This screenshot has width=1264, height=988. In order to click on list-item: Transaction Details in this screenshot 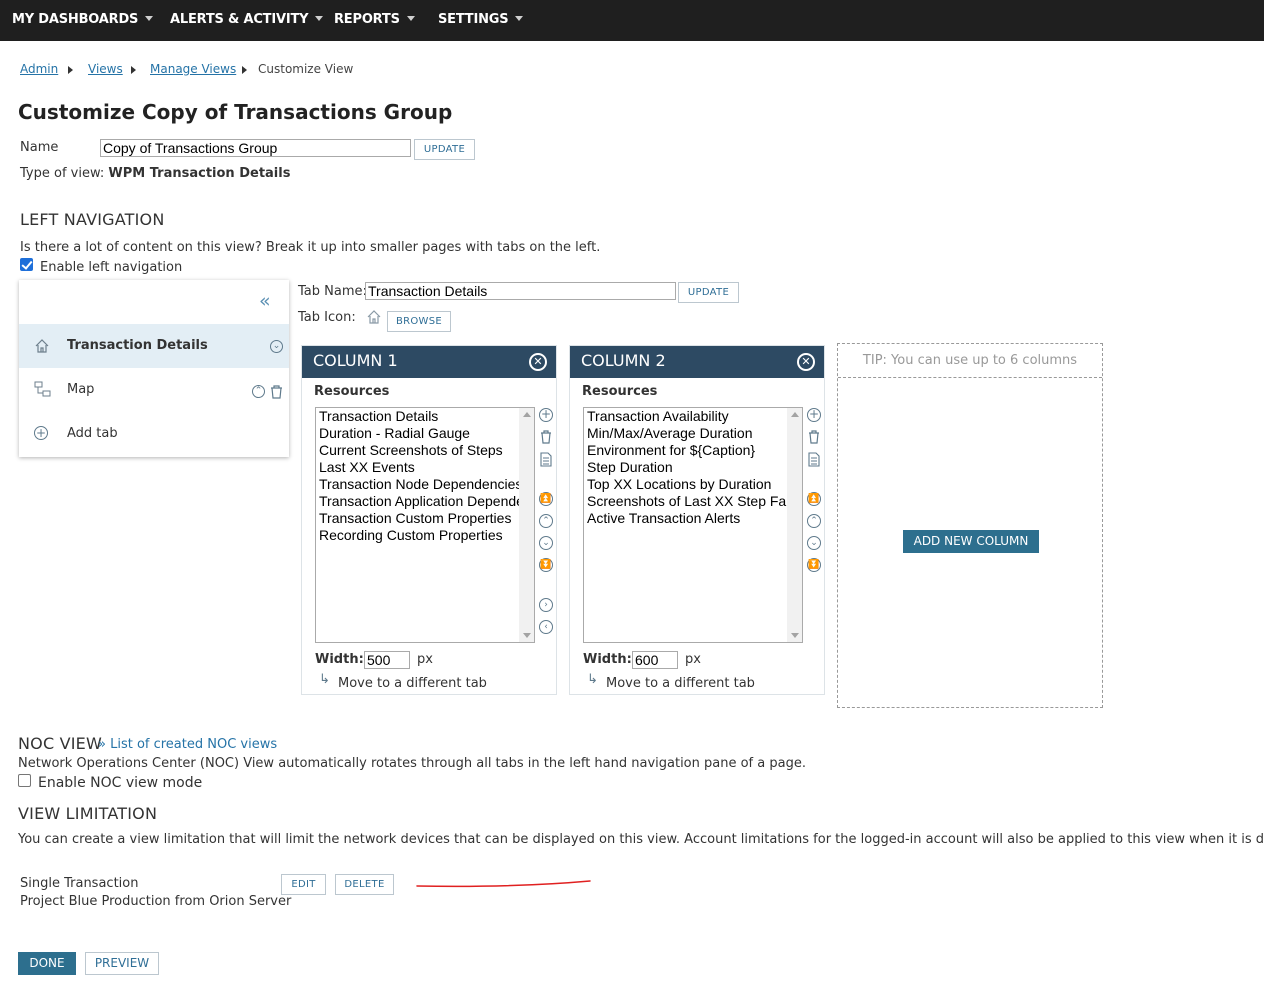, I will do `click(378, 416)`.